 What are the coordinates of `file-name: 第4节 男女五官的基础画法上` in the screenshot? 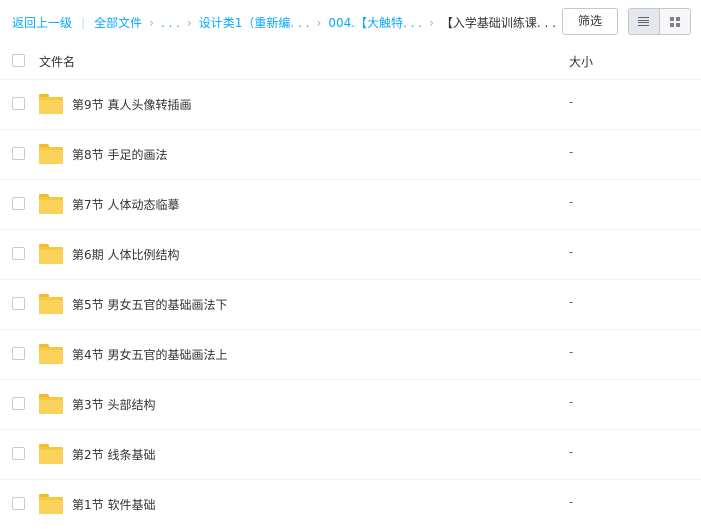 It's located at (149, 354).